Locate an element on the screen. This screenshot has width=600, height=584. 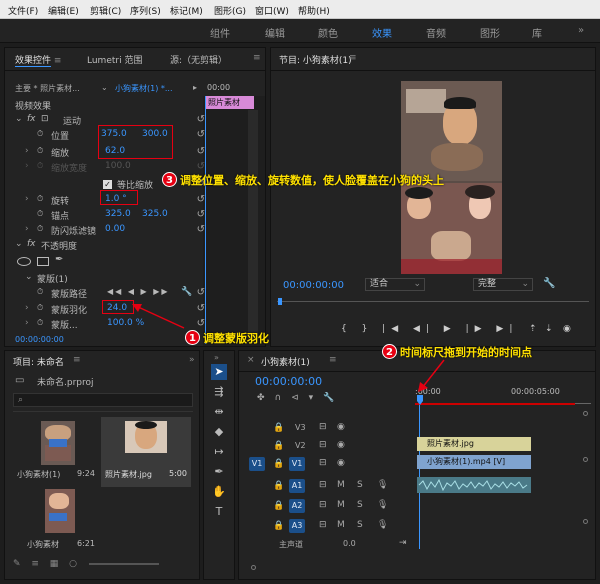
motion-transform-icon: ⊡ is located at coordinates (45, 119).